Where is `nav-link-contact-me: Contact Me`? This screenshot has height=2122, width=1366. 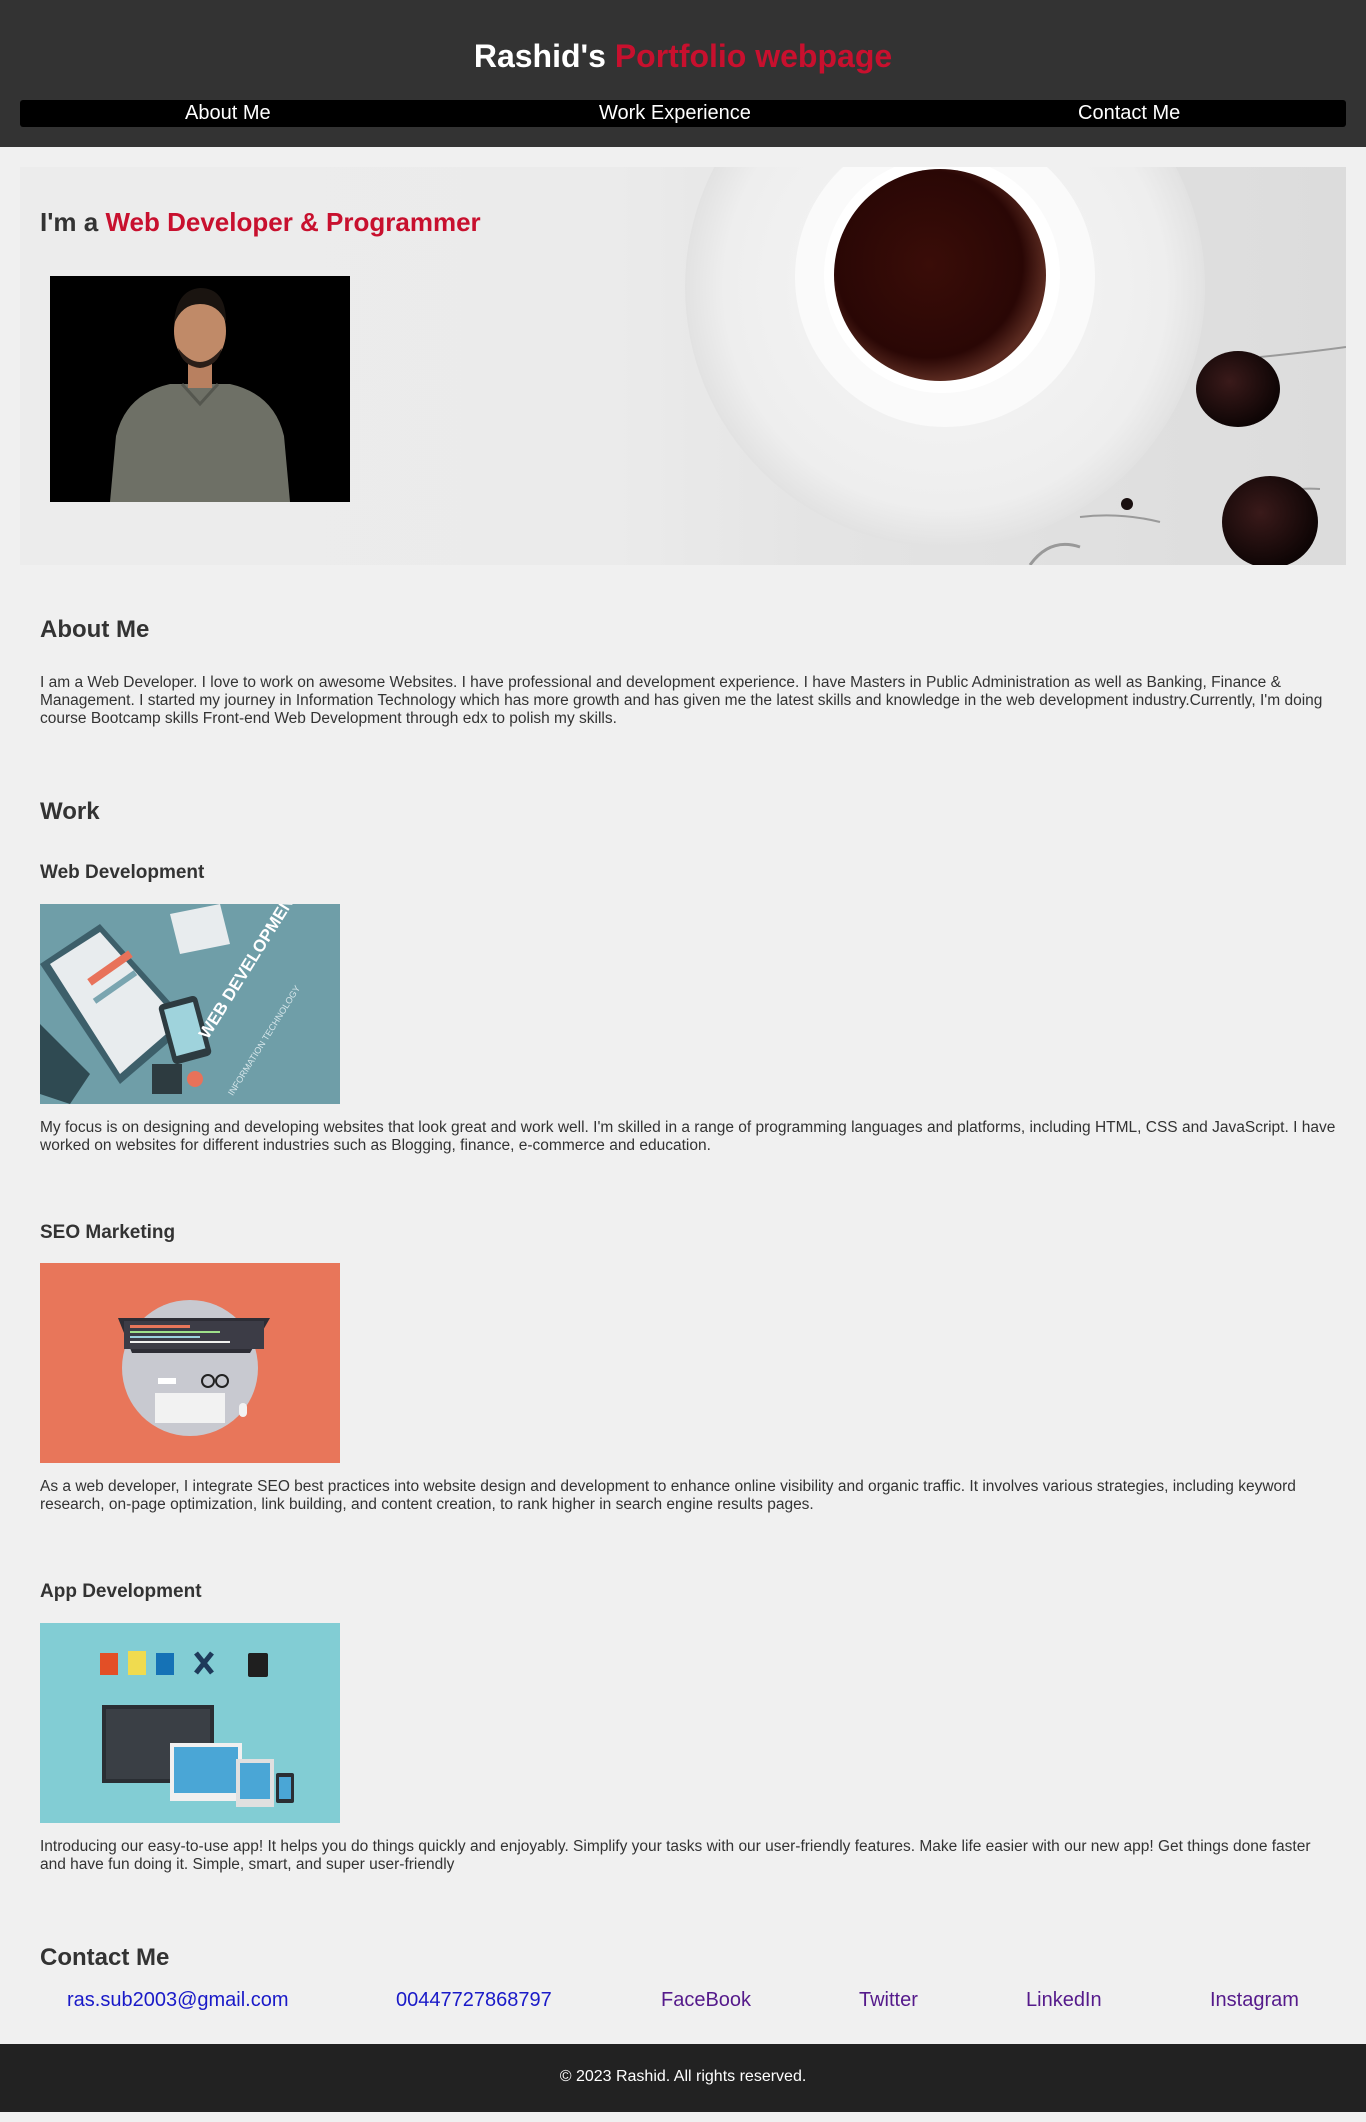
nav-link-contact-me: Contact Me is located at coordinates (1129, 113).